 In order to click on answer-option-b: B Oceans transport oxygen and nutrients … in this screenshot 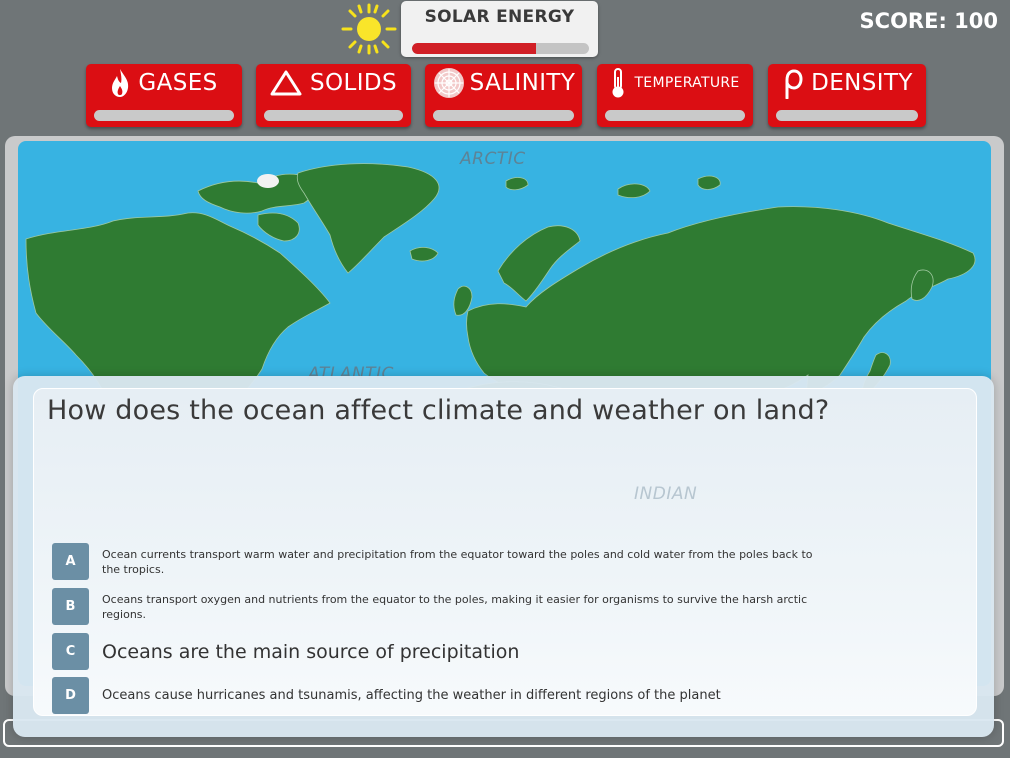, I will do `click(437, 606)`.